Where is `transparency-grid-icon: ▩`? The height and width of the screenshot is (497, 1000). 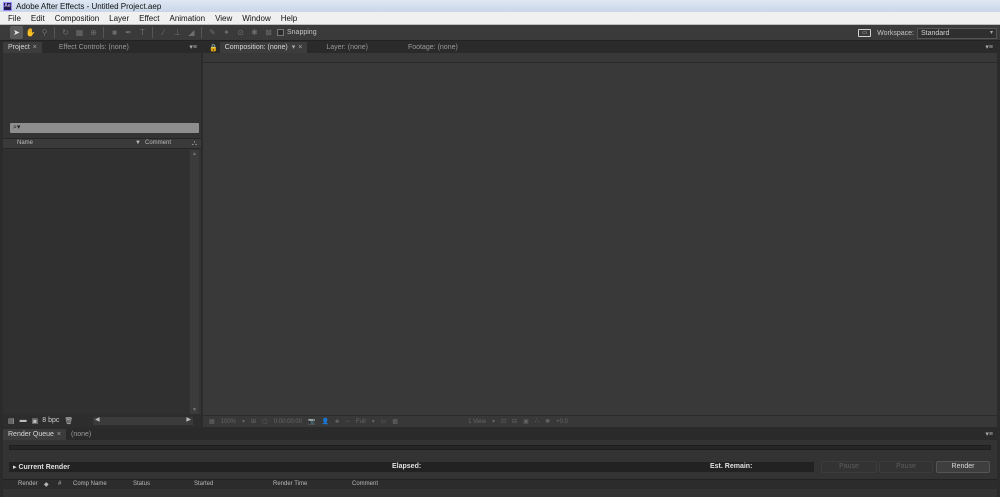
transparency-grid-icon: ▩ is located at coordinates (395, 421).